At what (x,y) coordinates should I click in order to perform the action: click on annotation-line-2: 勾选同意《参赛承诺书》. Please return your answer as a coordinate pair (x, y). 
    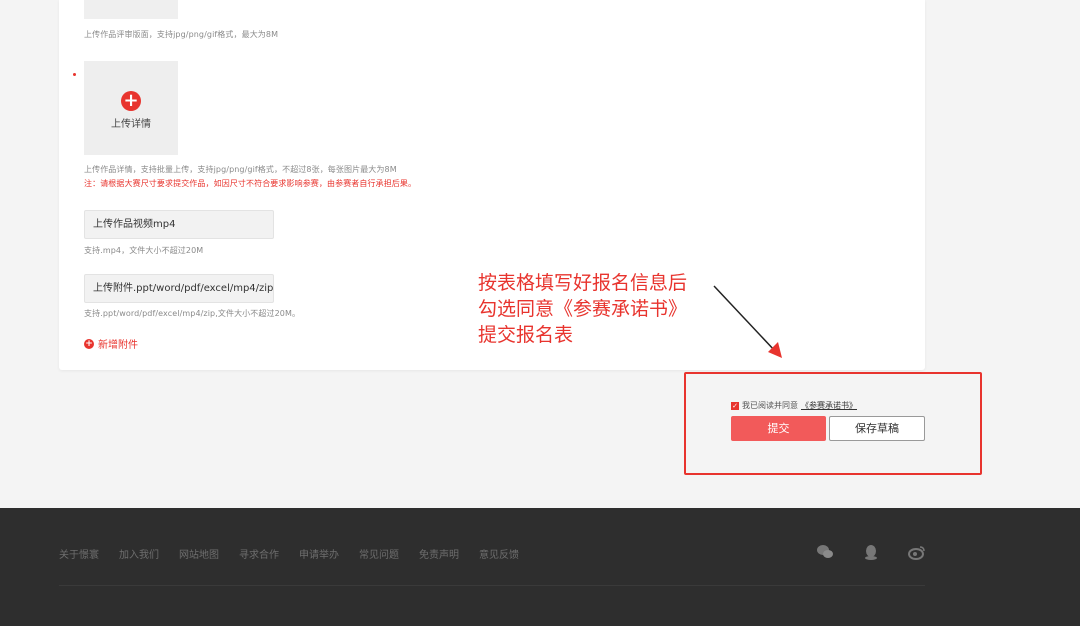
    Looking at the image, I should click on (583, 309).